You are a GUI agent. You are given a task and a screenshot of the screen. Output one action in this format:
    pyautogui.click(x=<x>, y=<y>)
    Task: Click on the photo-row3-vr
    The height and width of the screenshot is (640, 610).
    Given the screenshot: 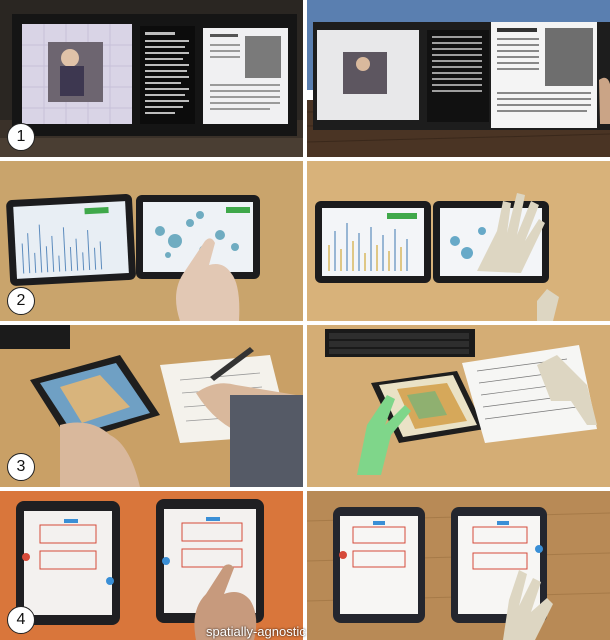 What is the action you would take?
    pyautogui.click(x=458, y=406)
    